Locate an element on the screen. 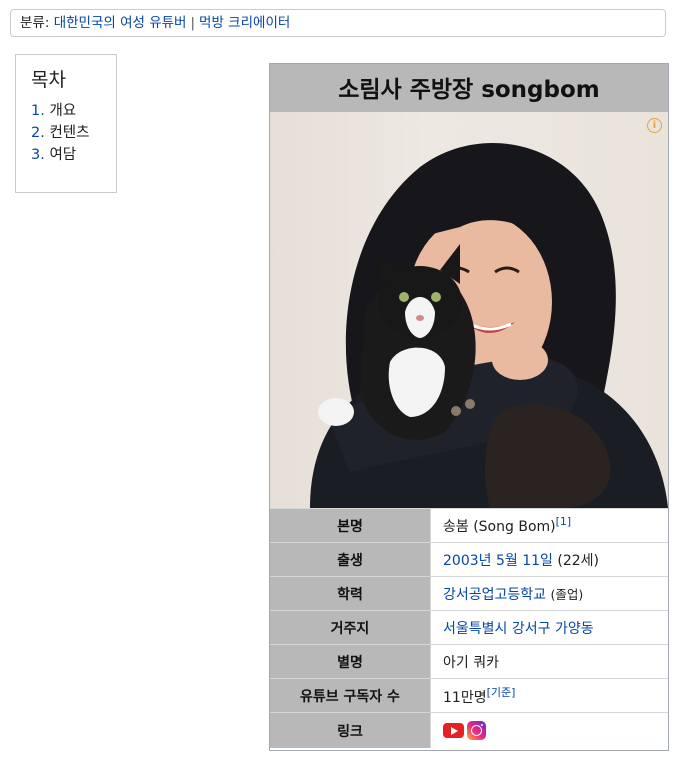  row-key-birth: 출생 is located at coordinates (350, 559).